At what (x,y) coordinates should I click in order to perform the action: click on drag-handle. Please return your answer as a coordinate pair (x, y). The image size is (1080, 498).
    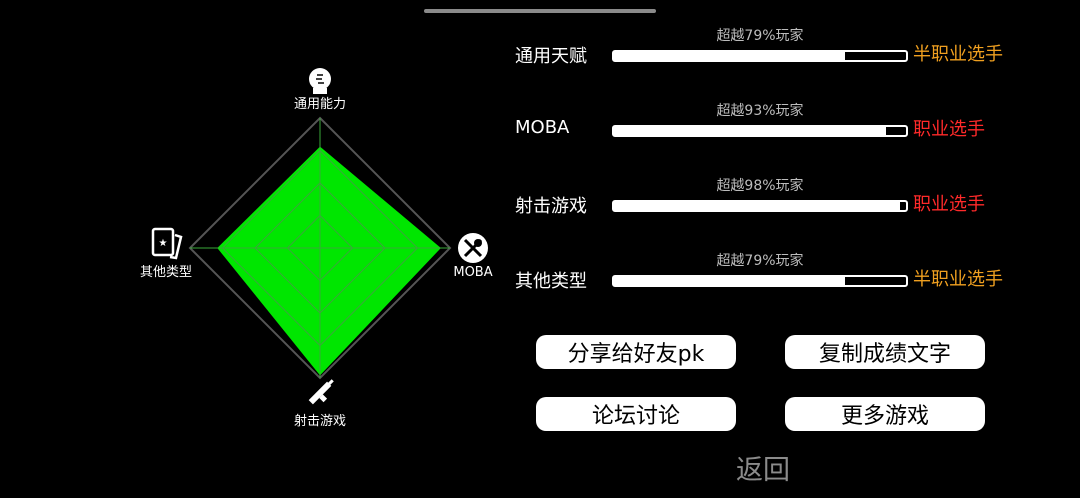
    Looking at the image, I should click on (540, 11).